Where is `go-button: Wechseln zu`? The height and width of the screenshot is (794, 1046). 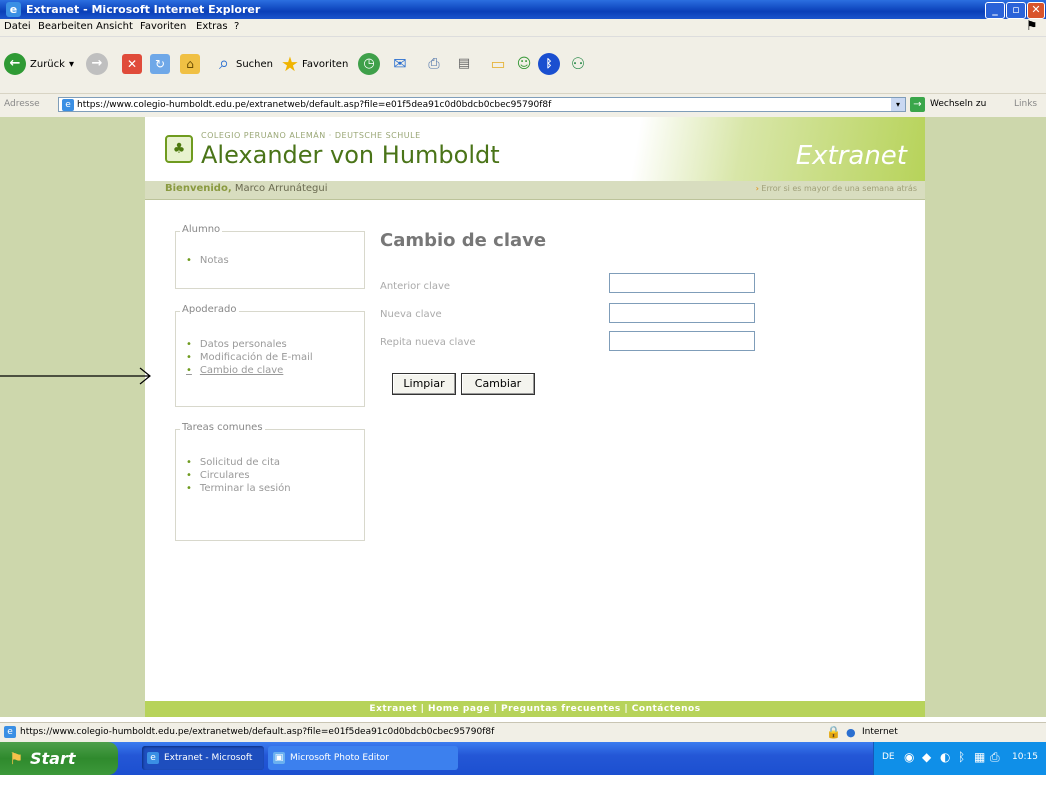 go-button: Wechseln zu is located at coordinates (958, 104).